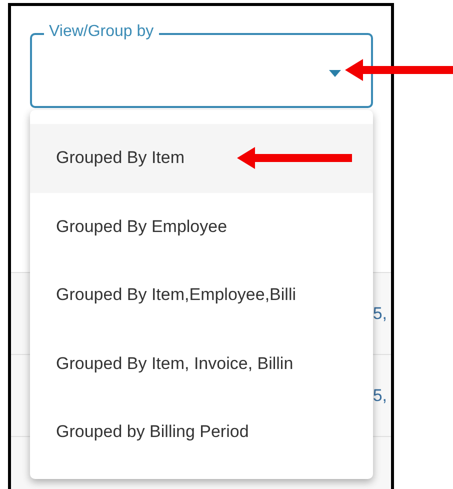  I want to click on menu-item: Grouped By Item, Invoice, Billin, so click(201, 364).